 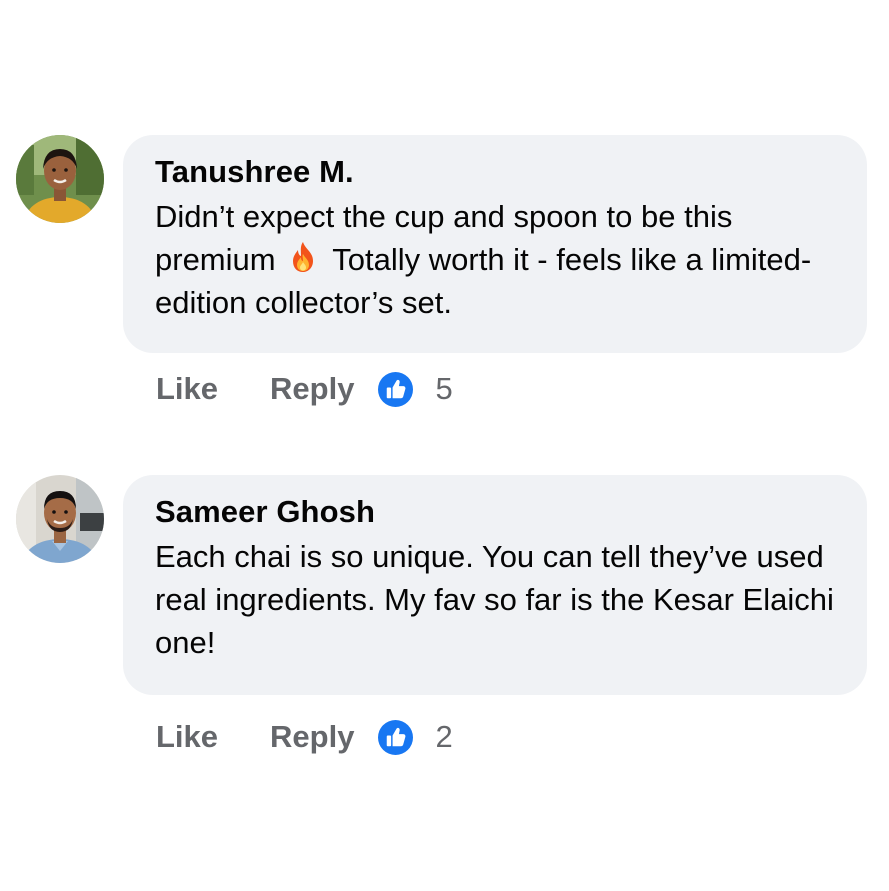 I want to click on avatar-photo-woman, so click(x=60, y=179).